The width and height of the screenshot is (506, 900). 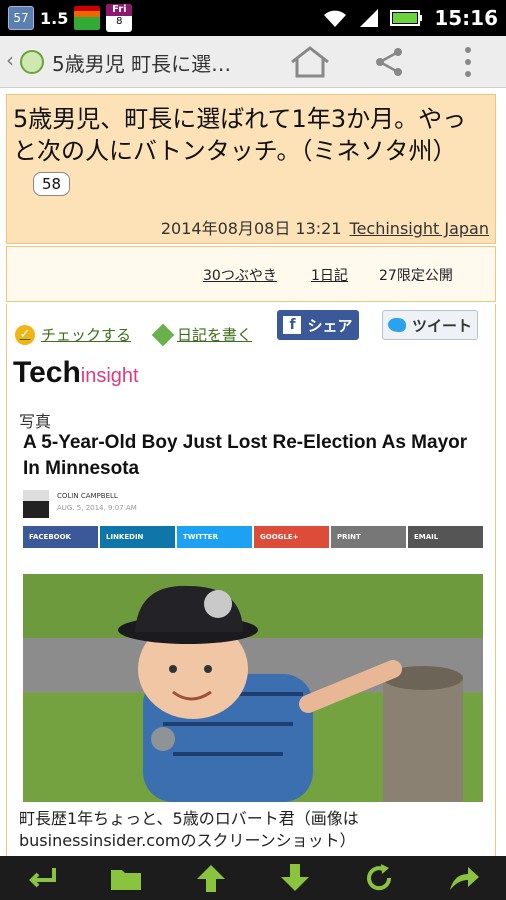 What do you see at coordinates (295, 878) in the screenshot?
I see `arrow-down-icon` at bounding box center [295, 878].